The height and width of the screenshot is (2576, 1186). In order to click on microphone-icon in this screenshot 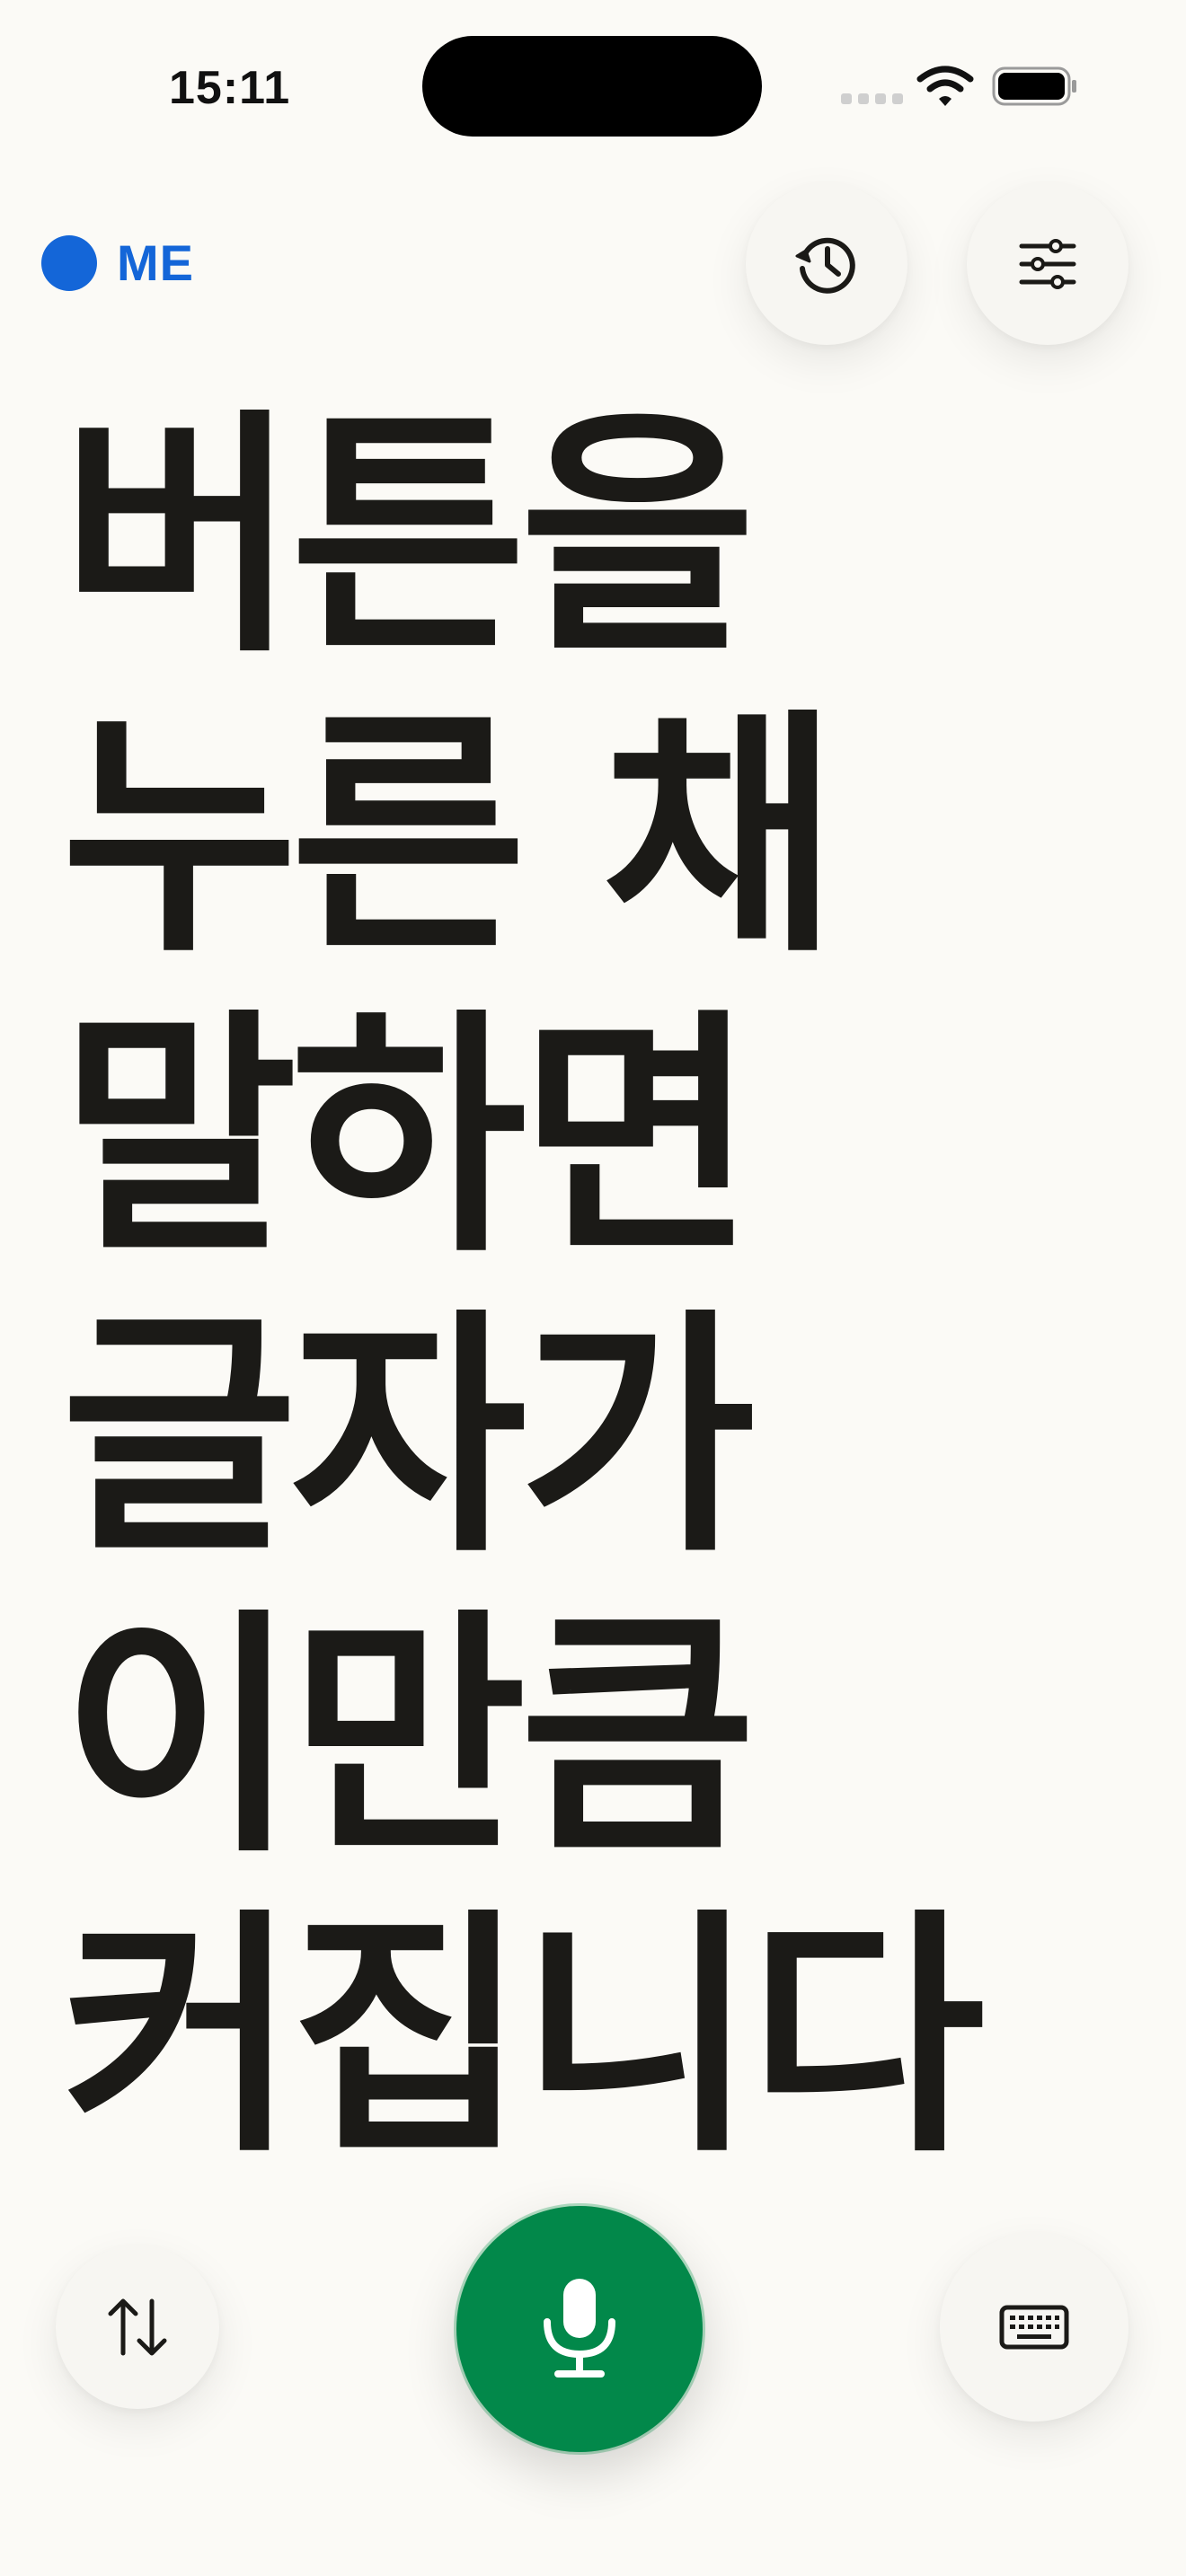, I will do `click(579, 2328)`.